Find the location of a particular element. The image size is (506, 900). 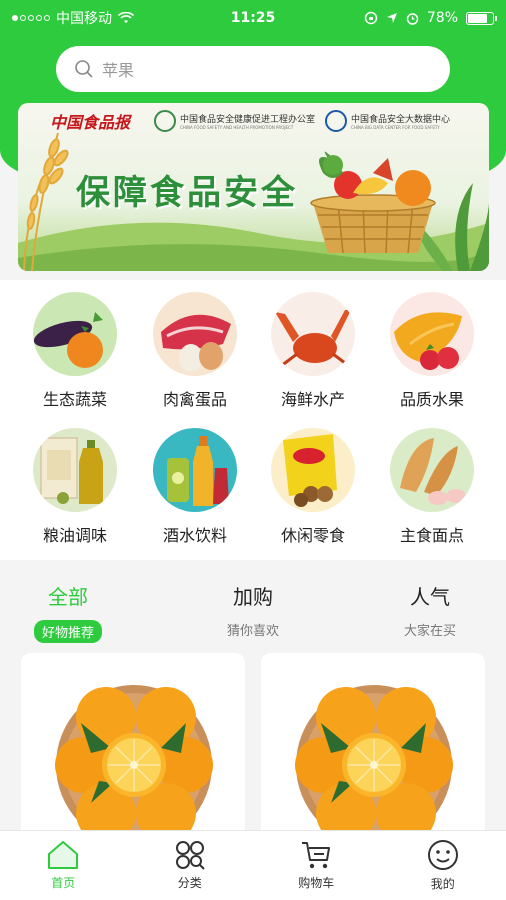

cart-icon is located at coordinates (316, 855).